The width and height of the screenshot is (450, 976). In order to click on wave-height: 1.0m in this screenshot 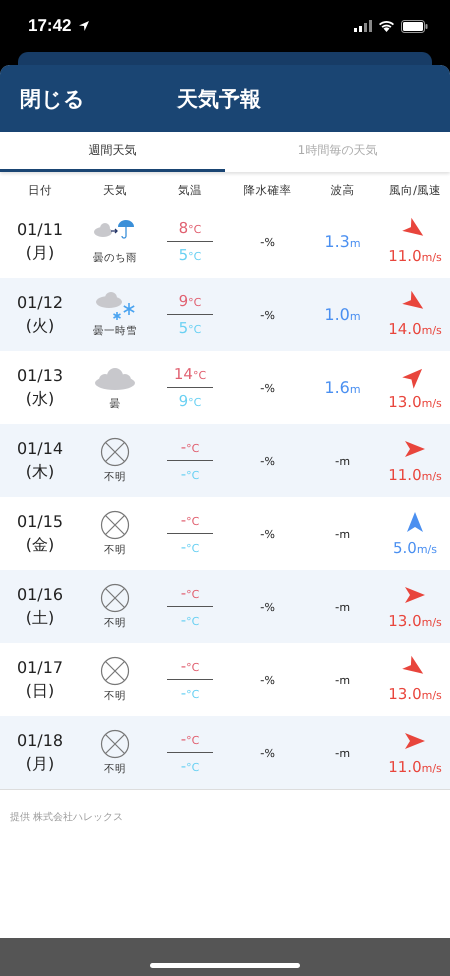, I will do `click(342, 314)`.